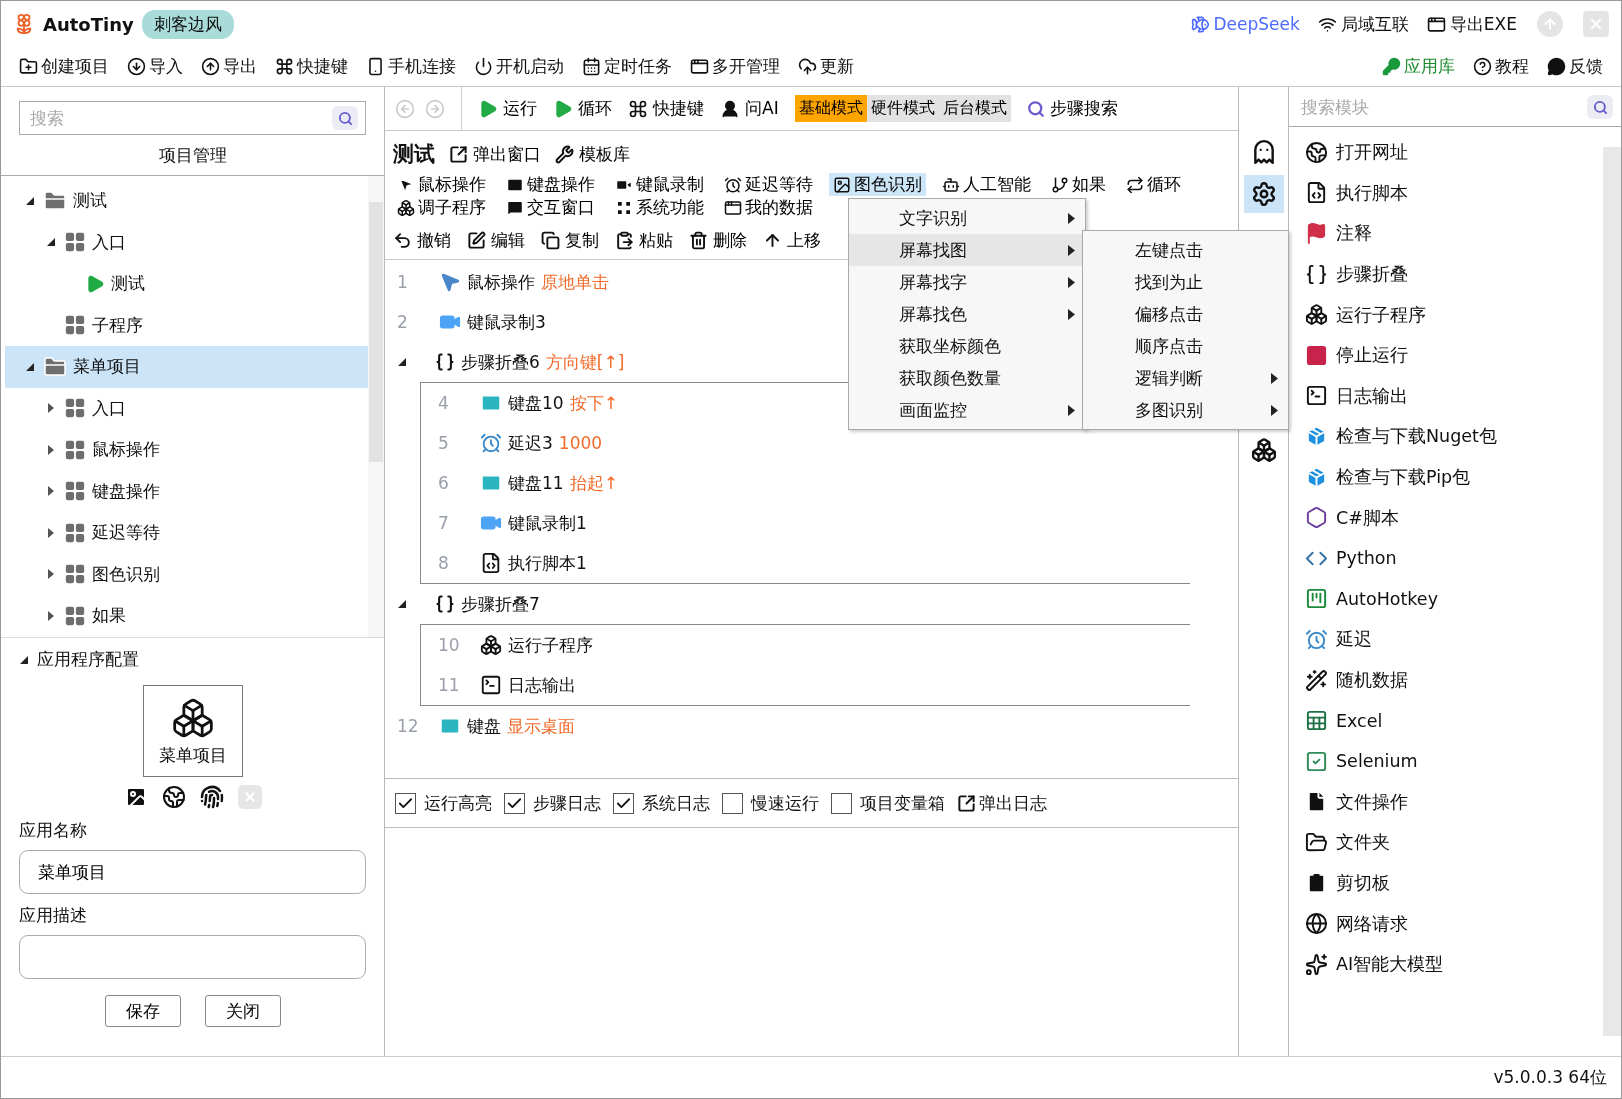  Describe the element at coordinates (192, 118) in the screenshot. I see `search-field: 搜索` at that location.